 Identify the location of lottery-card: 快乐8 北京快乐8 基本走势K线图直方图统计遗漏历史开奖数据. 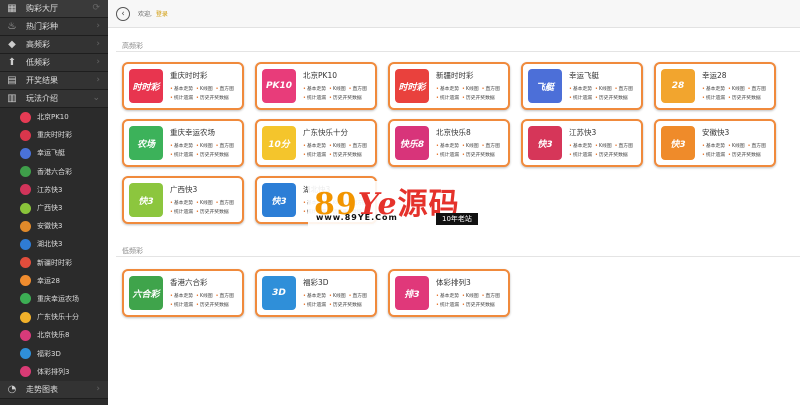
(449, 143).